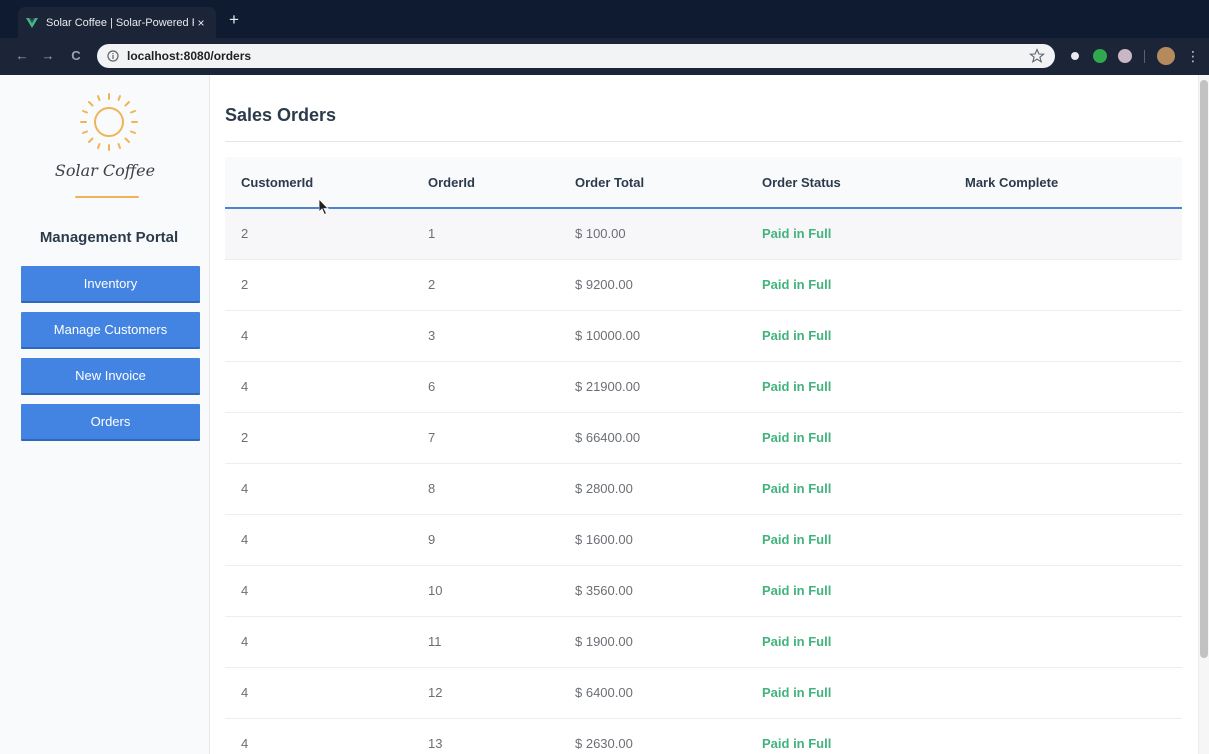 This screenshot has width=1209, height=754. I want to click on vue-logo-icon, so click(32, 22).